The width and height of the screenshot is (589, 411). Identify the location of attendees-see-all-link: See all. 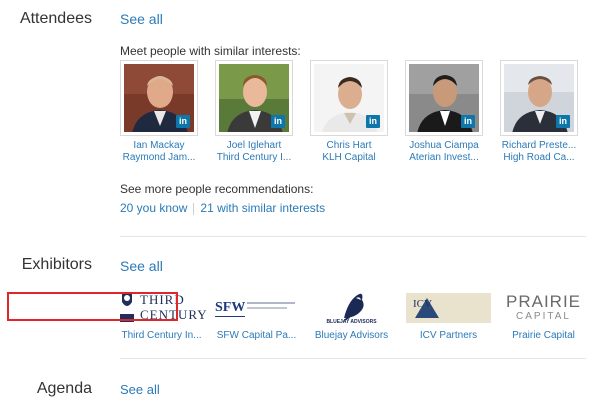
(141, 19).